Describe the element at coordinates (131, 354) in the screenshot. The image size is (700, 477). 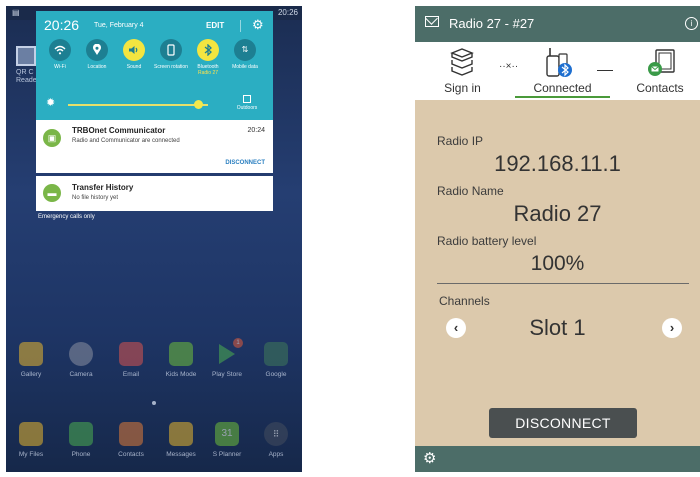
I see `email-icon` at that location.